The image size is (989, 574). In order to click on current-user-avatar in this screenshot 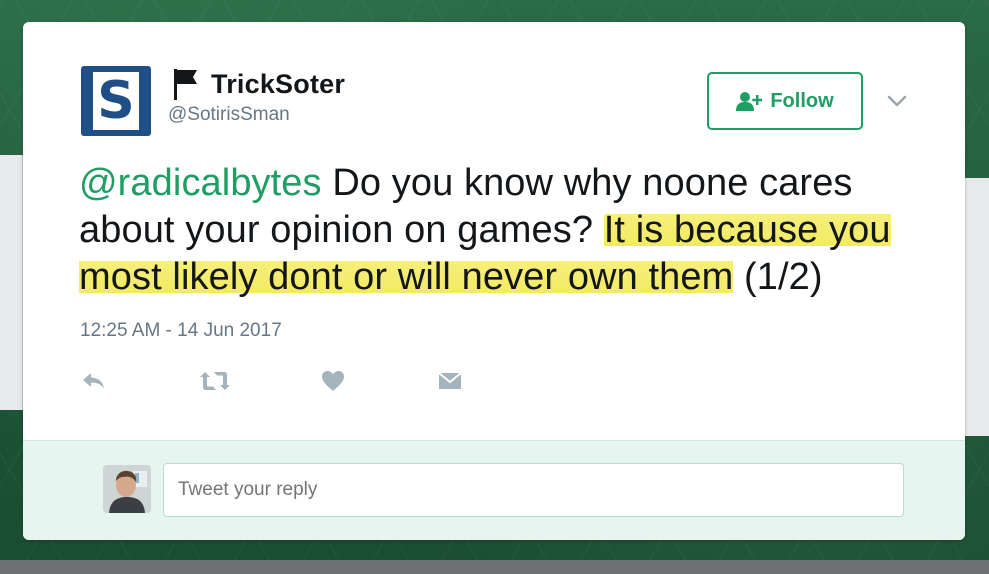, I will do `click(127, 489)`.